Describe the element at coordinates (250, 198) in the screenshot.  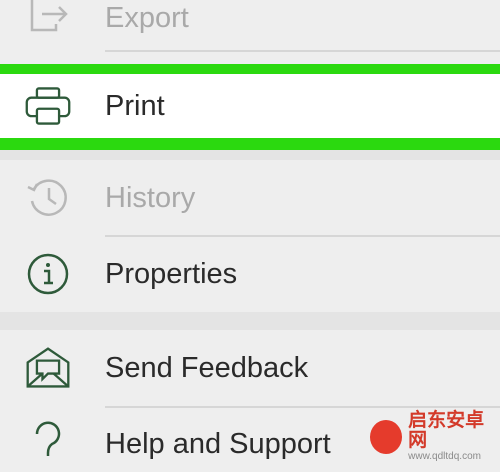
I see `menu-item-history: History` at that location.